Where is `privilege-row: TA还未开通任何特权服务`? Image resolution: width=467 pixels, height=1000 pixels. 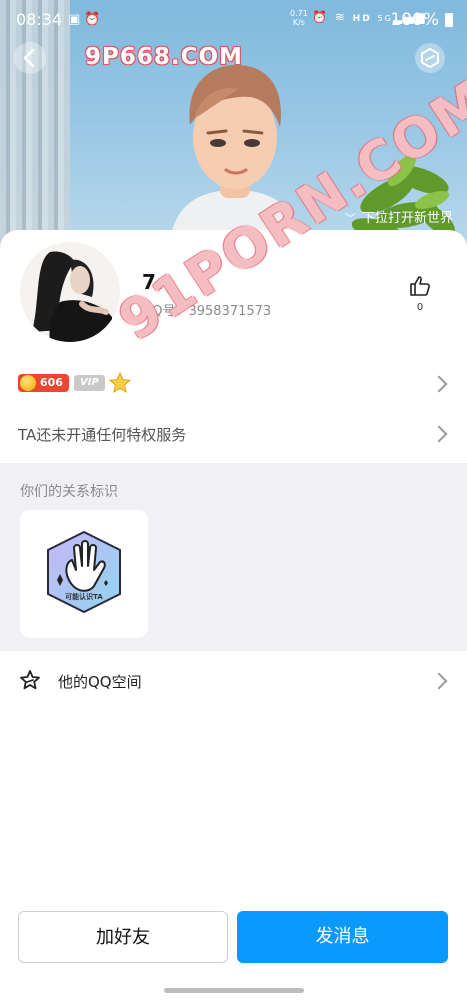 privilege-row: TA还未开通任何特权服务 is located at coordinates (233, 433).